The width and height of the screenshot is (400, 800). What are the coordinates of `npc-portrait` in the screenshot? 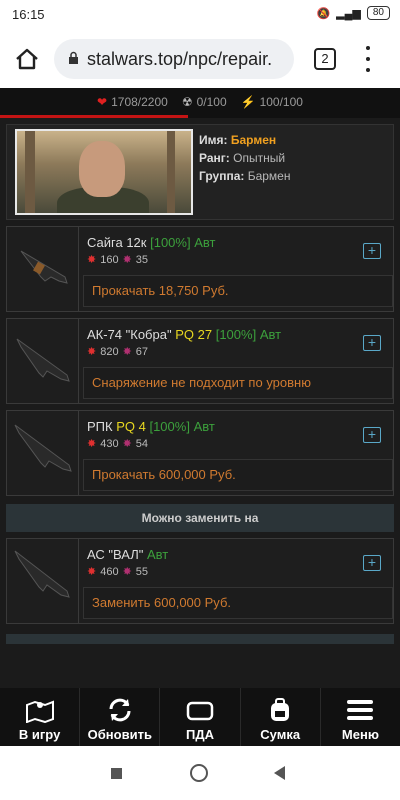 It's located at (104, 172).